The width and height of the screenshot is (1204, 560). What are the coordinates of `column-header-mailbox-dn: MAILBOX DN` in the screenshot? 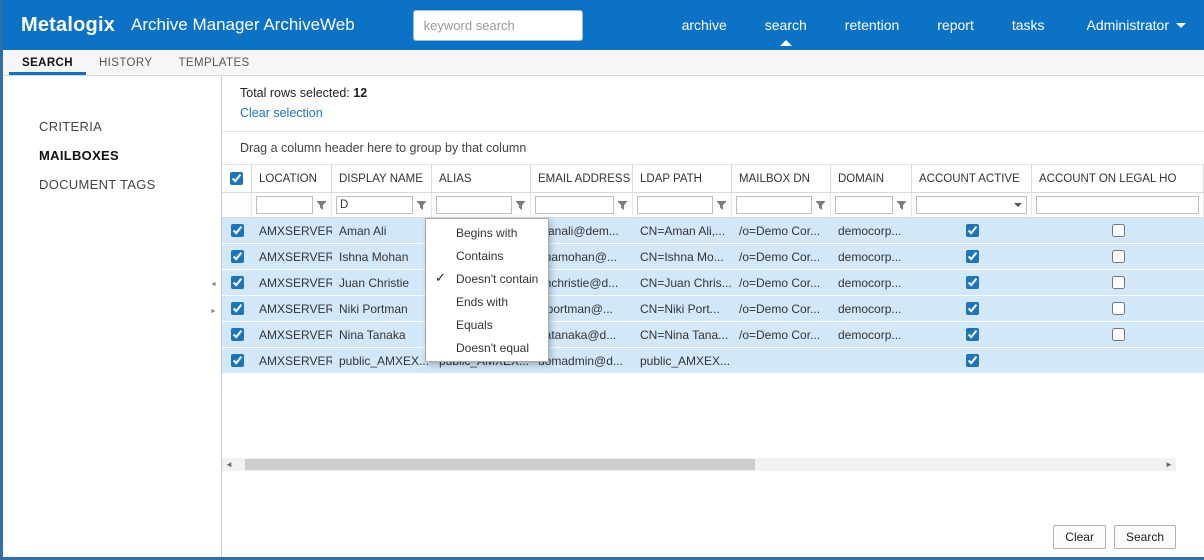 It's located at (781, 179).